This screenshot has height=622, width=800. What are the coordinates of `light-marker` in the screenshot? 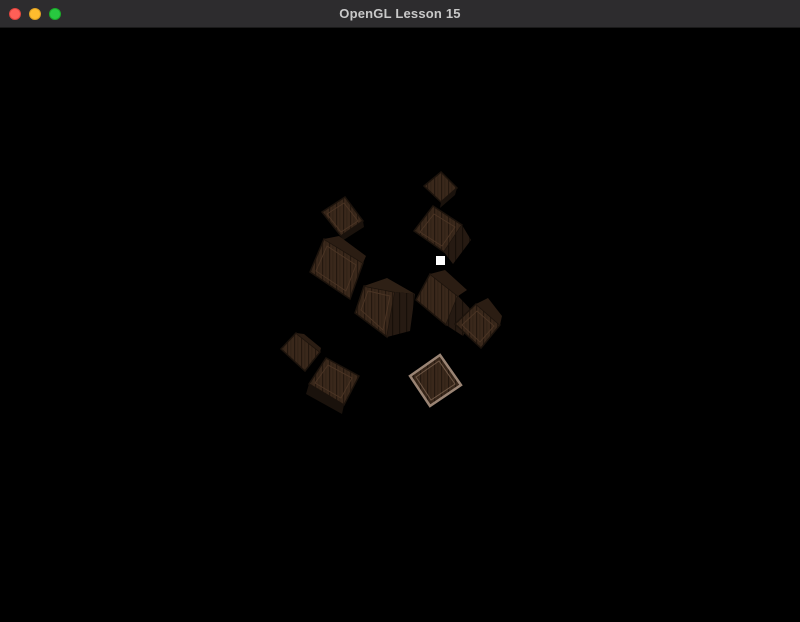 It's located at (440, 260).